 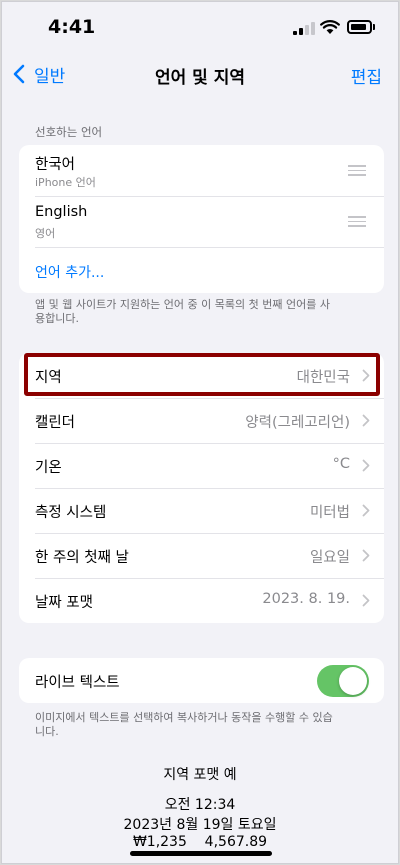 I want to click on language-row-korean: 한국어 iPhone 언어, so click(x=201, y=170).